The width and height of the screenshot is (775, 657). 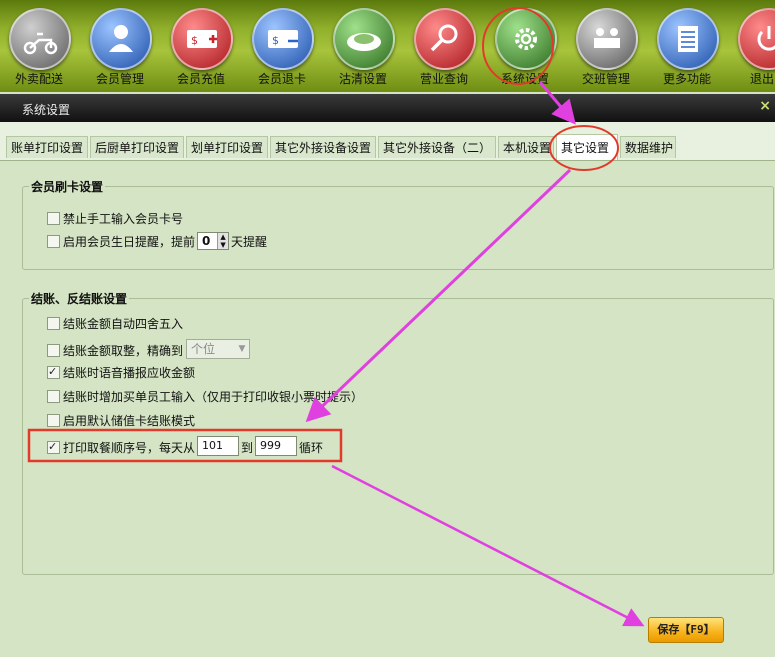 What do you see at coordinates (227, 147) in the screenshot?
I see `tab-dish-print: 划单打印设置` at bounding box center [227, 147].